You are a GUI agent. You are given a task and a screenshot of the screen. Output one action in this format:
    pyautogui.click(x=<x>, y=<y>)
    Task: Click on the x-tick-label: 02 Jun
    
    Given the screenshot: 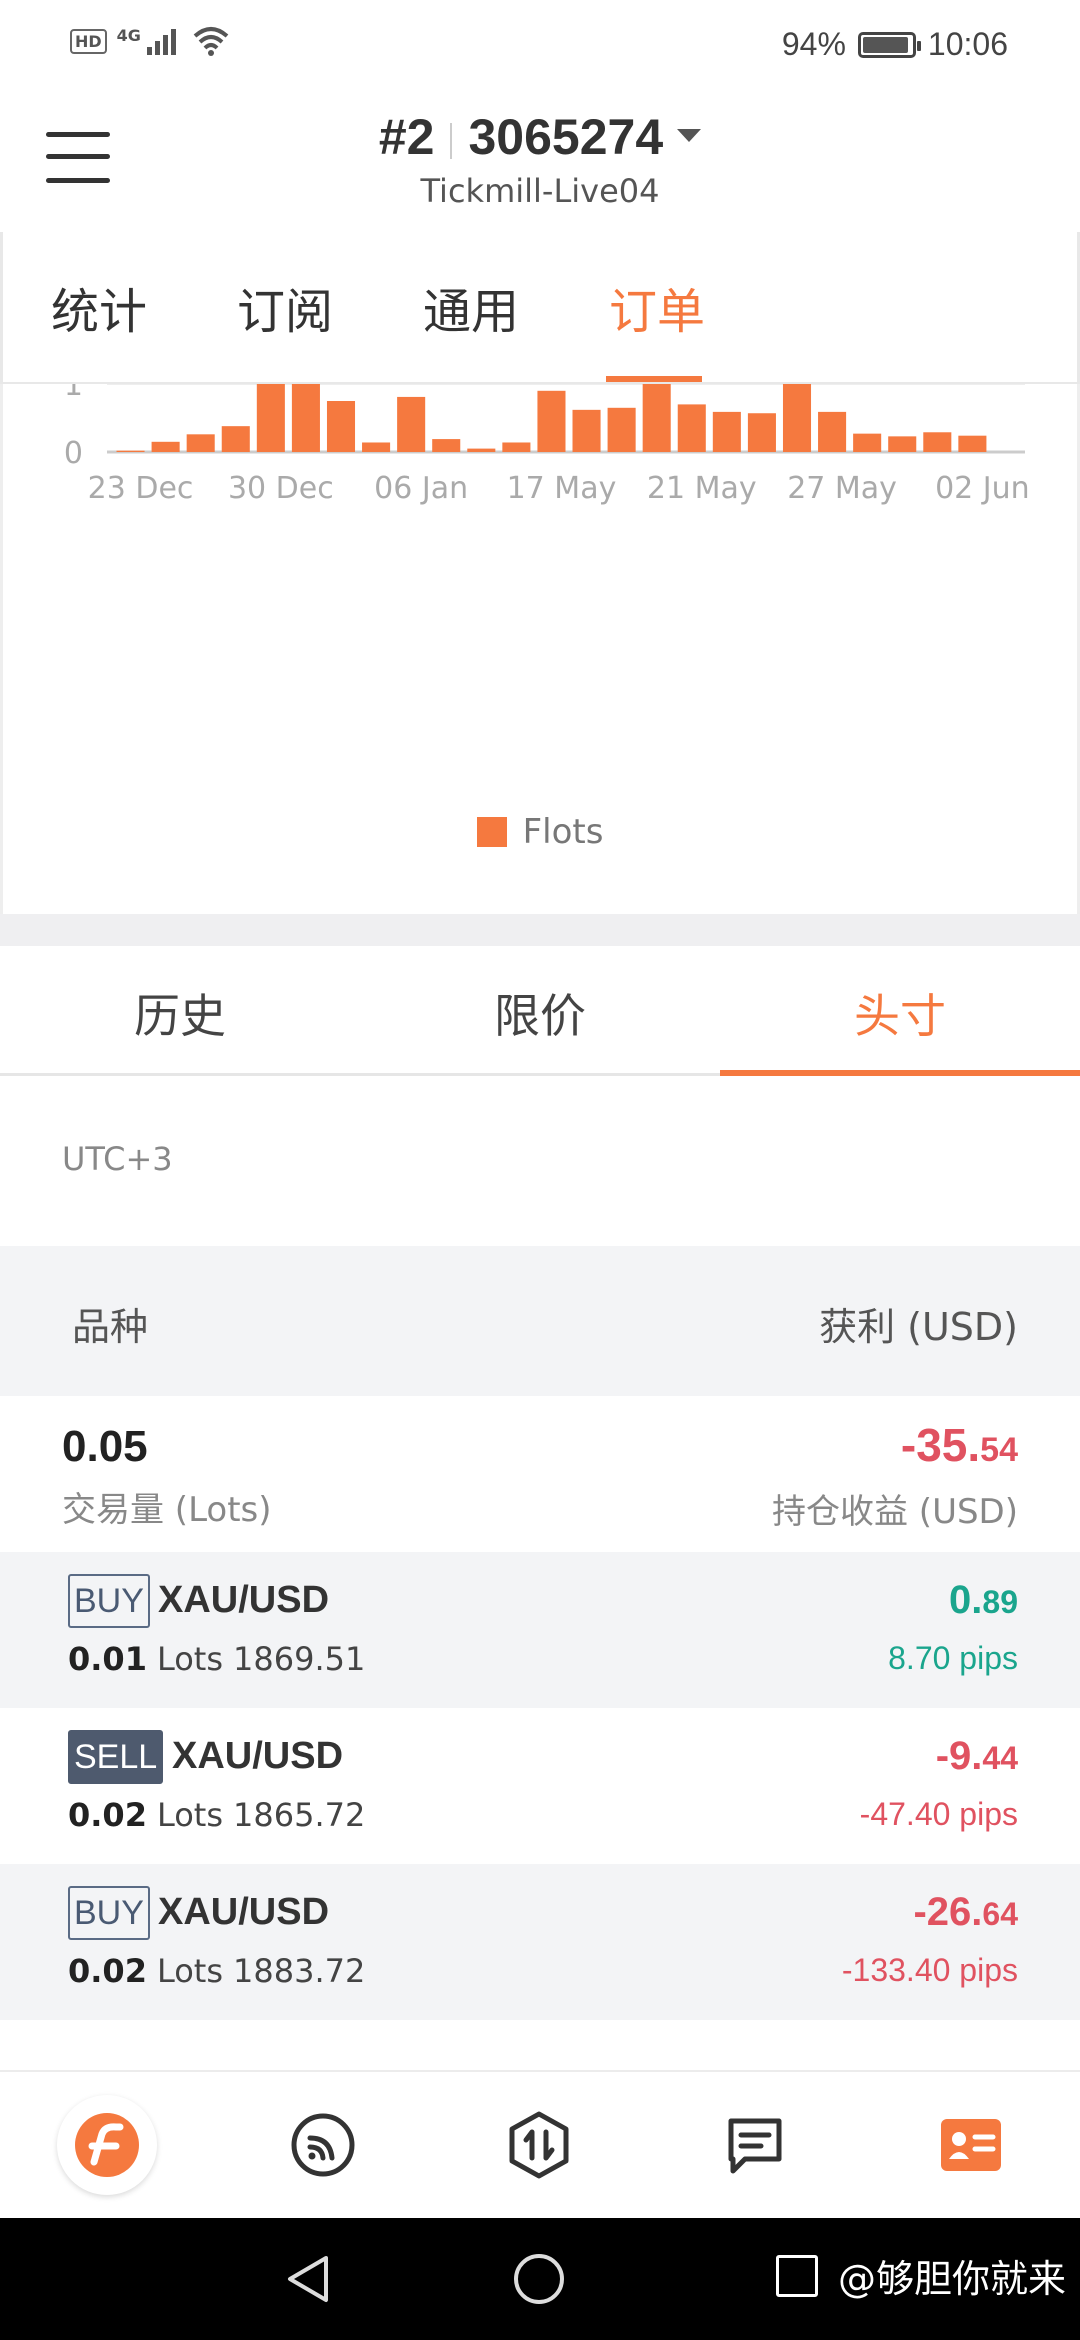 What is the action you would take?
    pyautogui.click(x=982, y=488)
    